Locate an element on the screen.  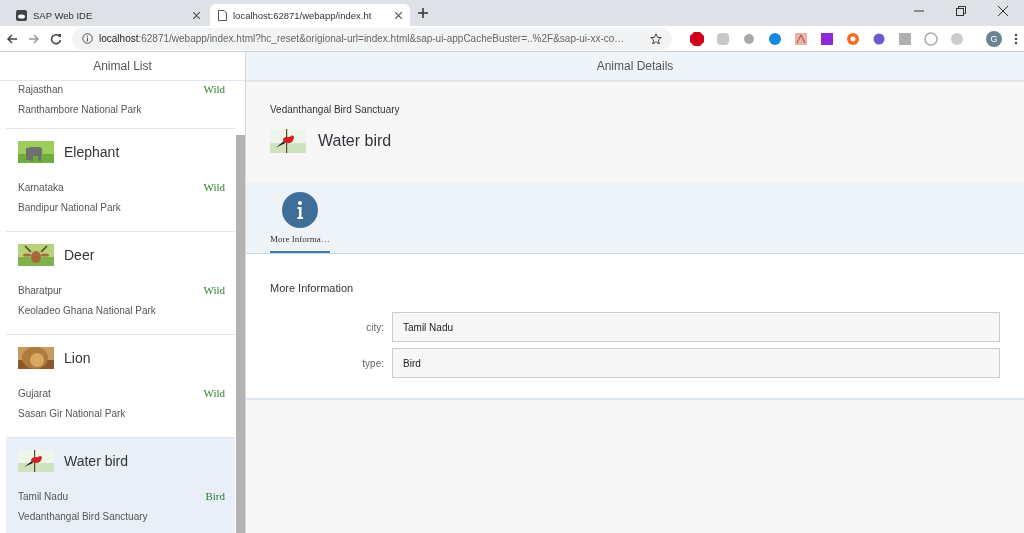
browser-tab: localhost:62871/webapp/index.ht is located at coordinates (310, 15).